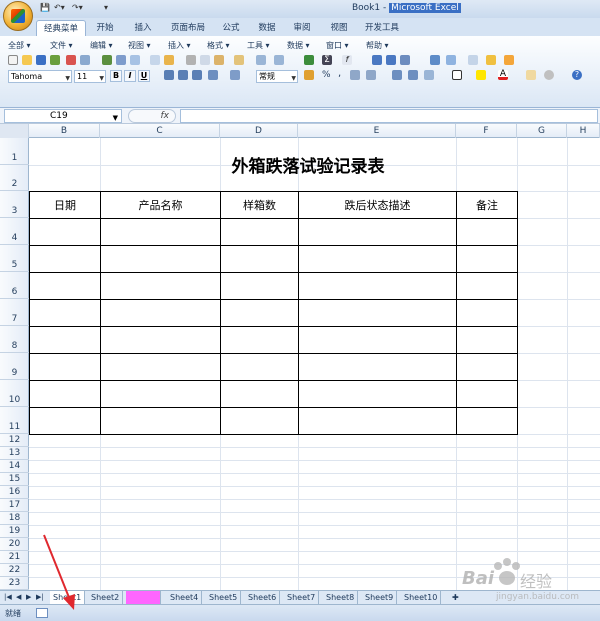 This screenshot has height=621, width=600. Describe the element at coordinates (486, 131) in the screenshot. I see `column-header-f: F` at that location.